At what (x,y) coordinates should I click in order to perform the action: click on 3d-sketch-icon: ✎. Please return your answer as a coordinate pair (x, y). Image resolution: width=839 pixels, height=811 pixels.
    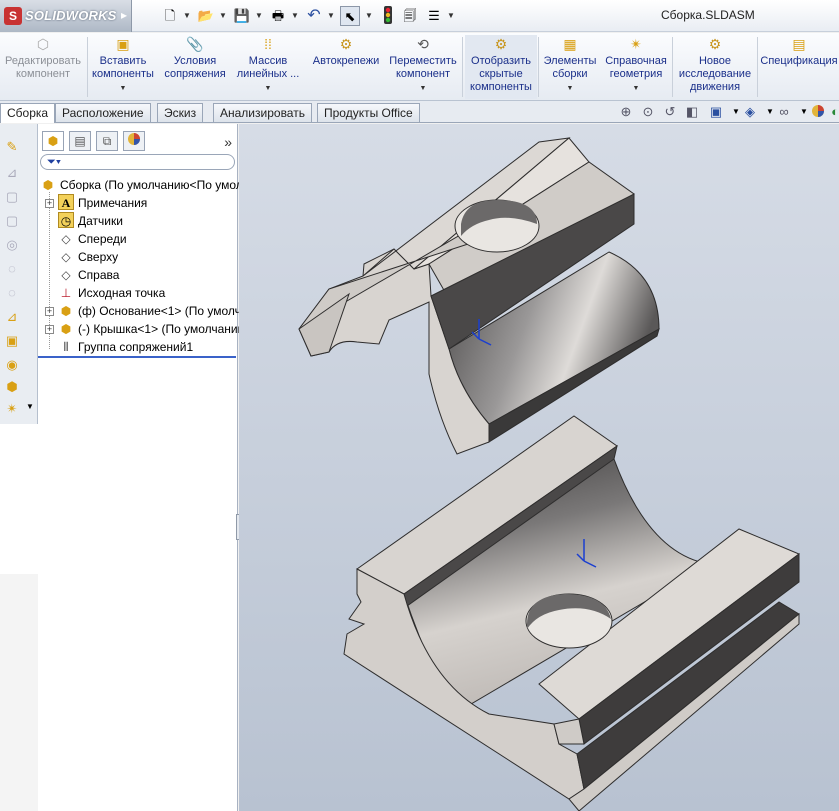
    Looking at the image, I should click on (12, 147).